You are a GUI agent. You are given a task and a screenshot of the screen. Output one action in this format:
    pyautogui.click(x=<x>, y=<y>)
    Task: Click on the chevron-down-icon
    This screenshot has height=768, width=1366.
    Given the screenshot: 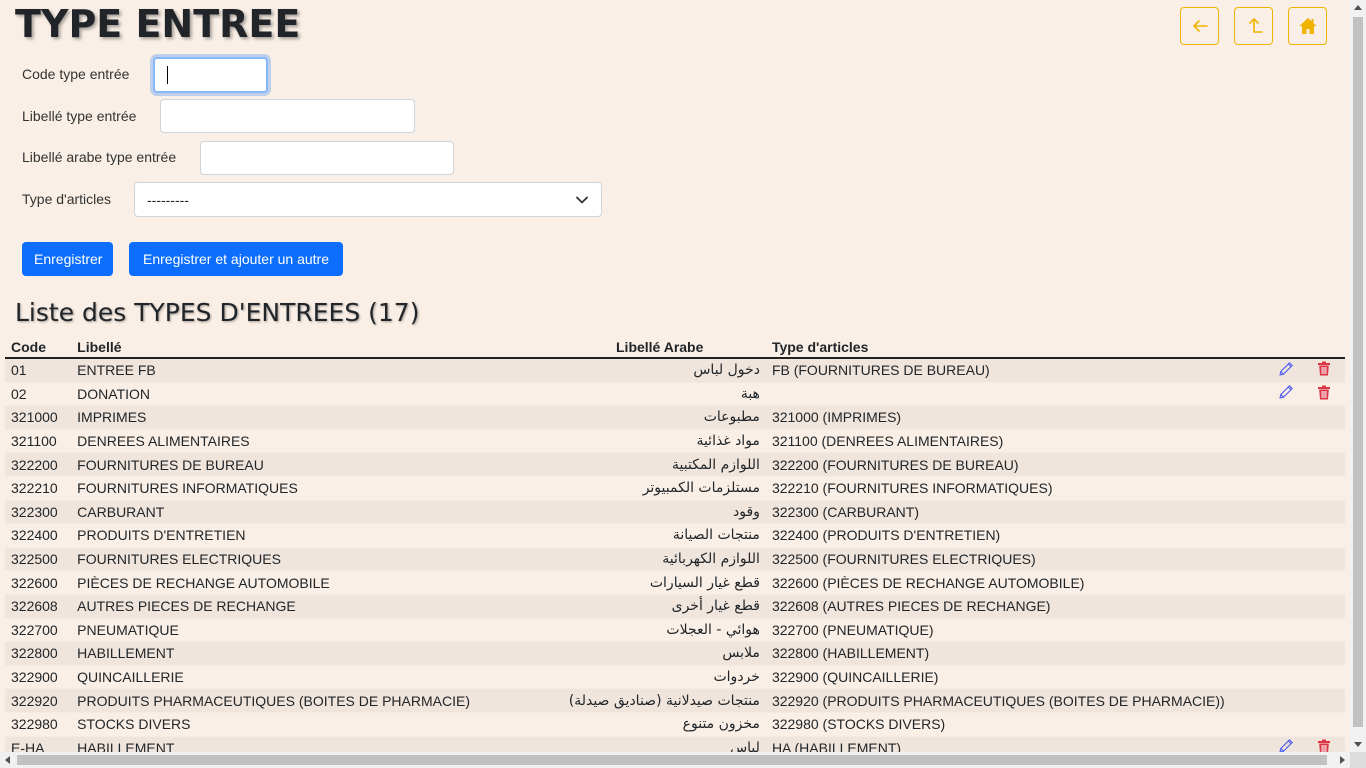 What is the action you would take?
    pyautogui.click(x=582, y=200)
    